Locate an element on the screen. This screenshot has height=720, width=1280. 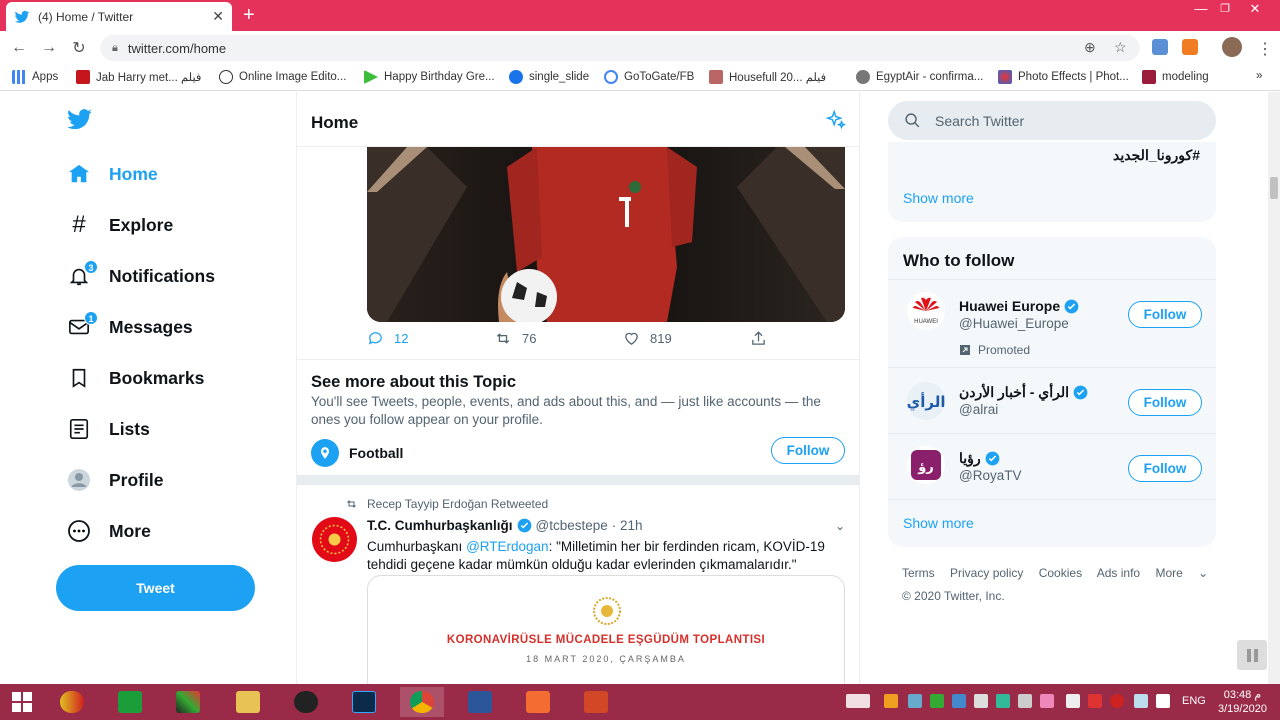
onedrive-icon is located at coordinates (1141, 701).